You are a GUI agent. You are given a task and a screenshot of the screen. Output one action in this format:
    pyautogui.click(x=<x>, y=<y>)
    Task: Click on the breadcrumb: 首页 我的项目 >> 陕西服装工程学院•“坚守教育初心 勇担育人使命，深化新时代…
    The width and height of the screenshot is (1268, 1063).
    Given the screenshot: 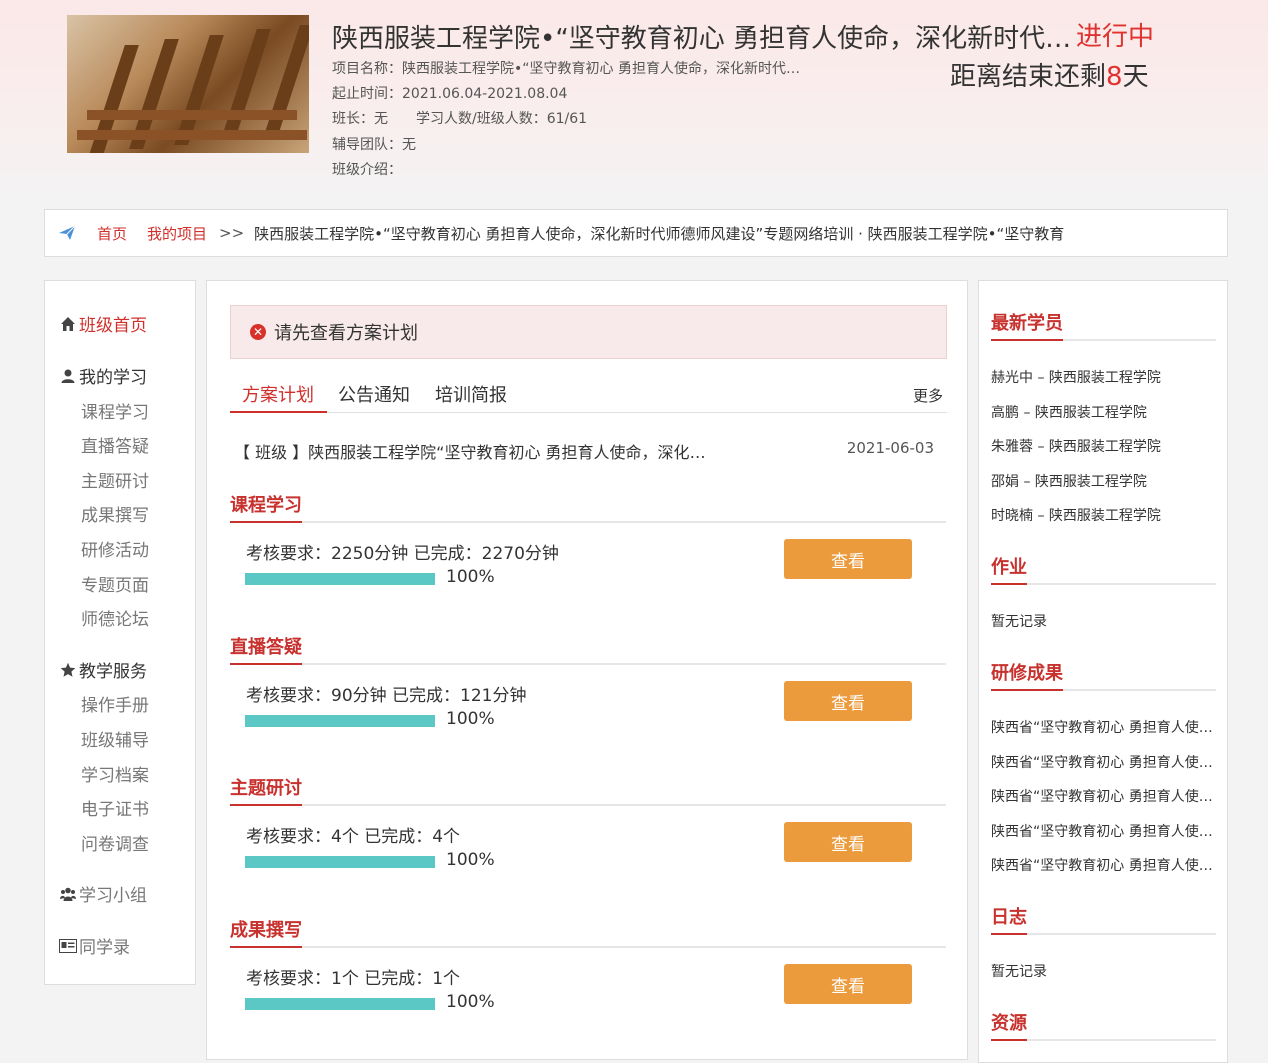 What is the action you would take?
    pyautogui.click(x=636, y=233)
    